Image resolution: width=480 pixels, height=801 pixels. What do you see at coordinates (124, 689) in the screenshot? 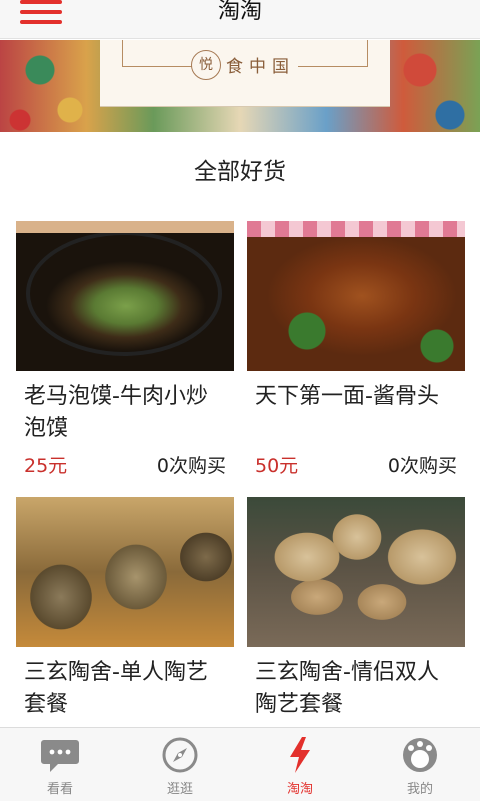
I see `product-name: 三玄陶舍-单人陶艺套餐` at bounding box center [124, 689].